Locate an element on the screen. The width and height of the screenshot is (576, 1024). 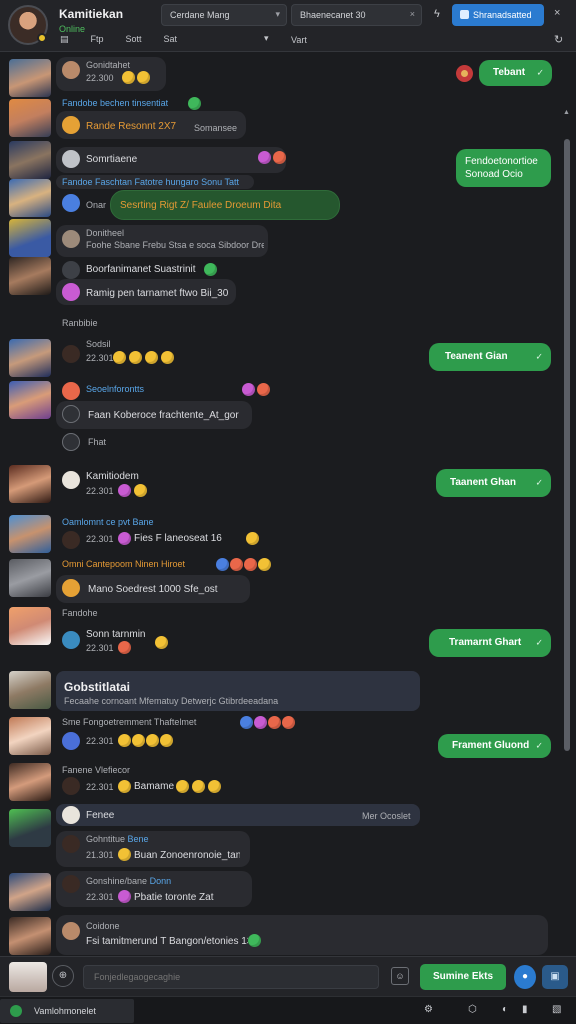
message-text: Rande Resonnt 2X7 is located at coordinates (131, 126).